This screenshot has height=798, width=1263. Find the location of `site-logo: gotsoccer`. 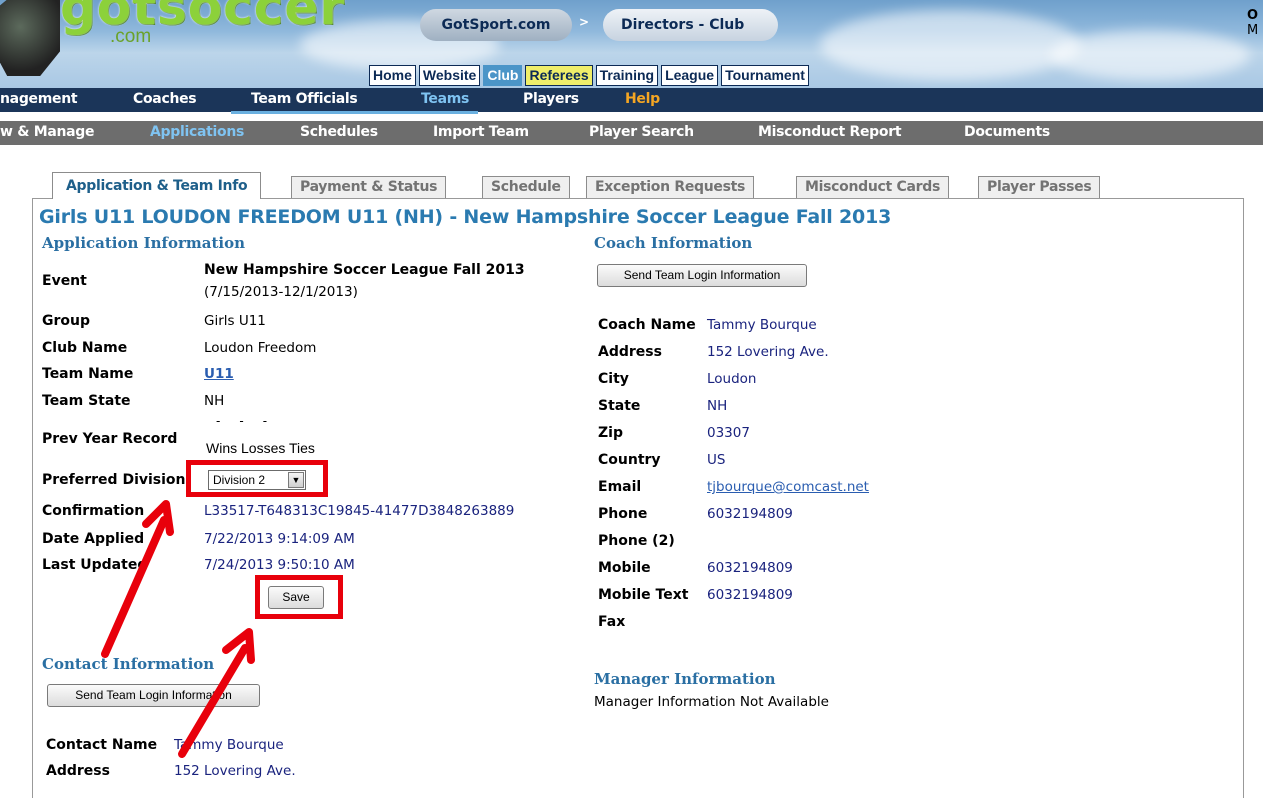

site-logo: gotsoccer is located at coordinates (202, 18).